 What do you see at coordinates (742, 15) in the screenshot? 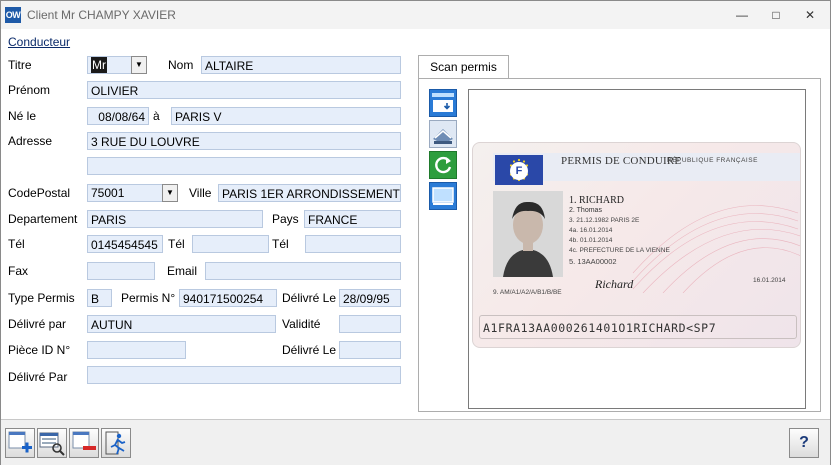
I see `minimize-icon: —` at bounding box center [742, 15].